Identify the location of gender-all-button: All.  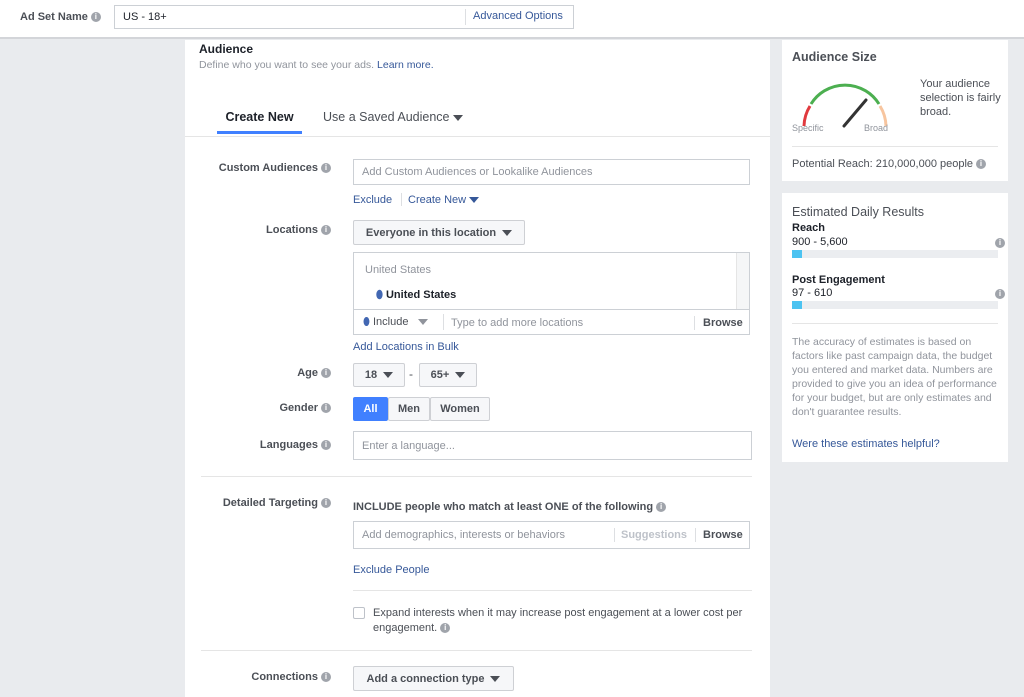
(370, 409).